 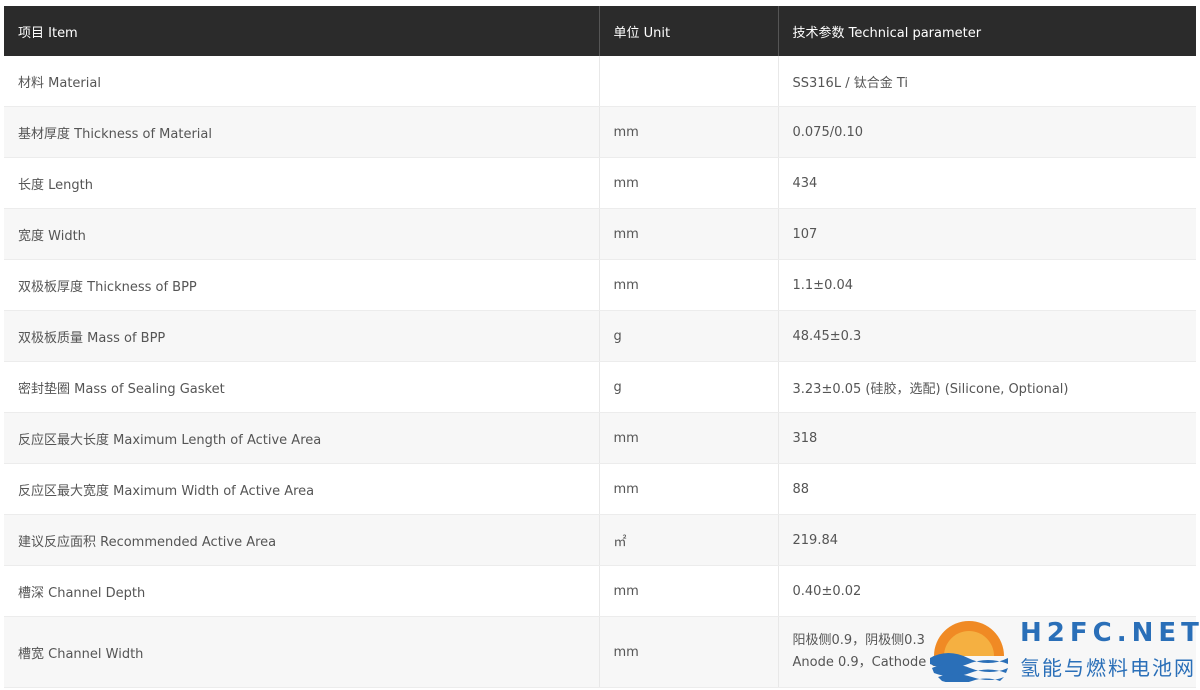 I want to click on cell-param: 1.1±0.04, so click(x=987, y=285).